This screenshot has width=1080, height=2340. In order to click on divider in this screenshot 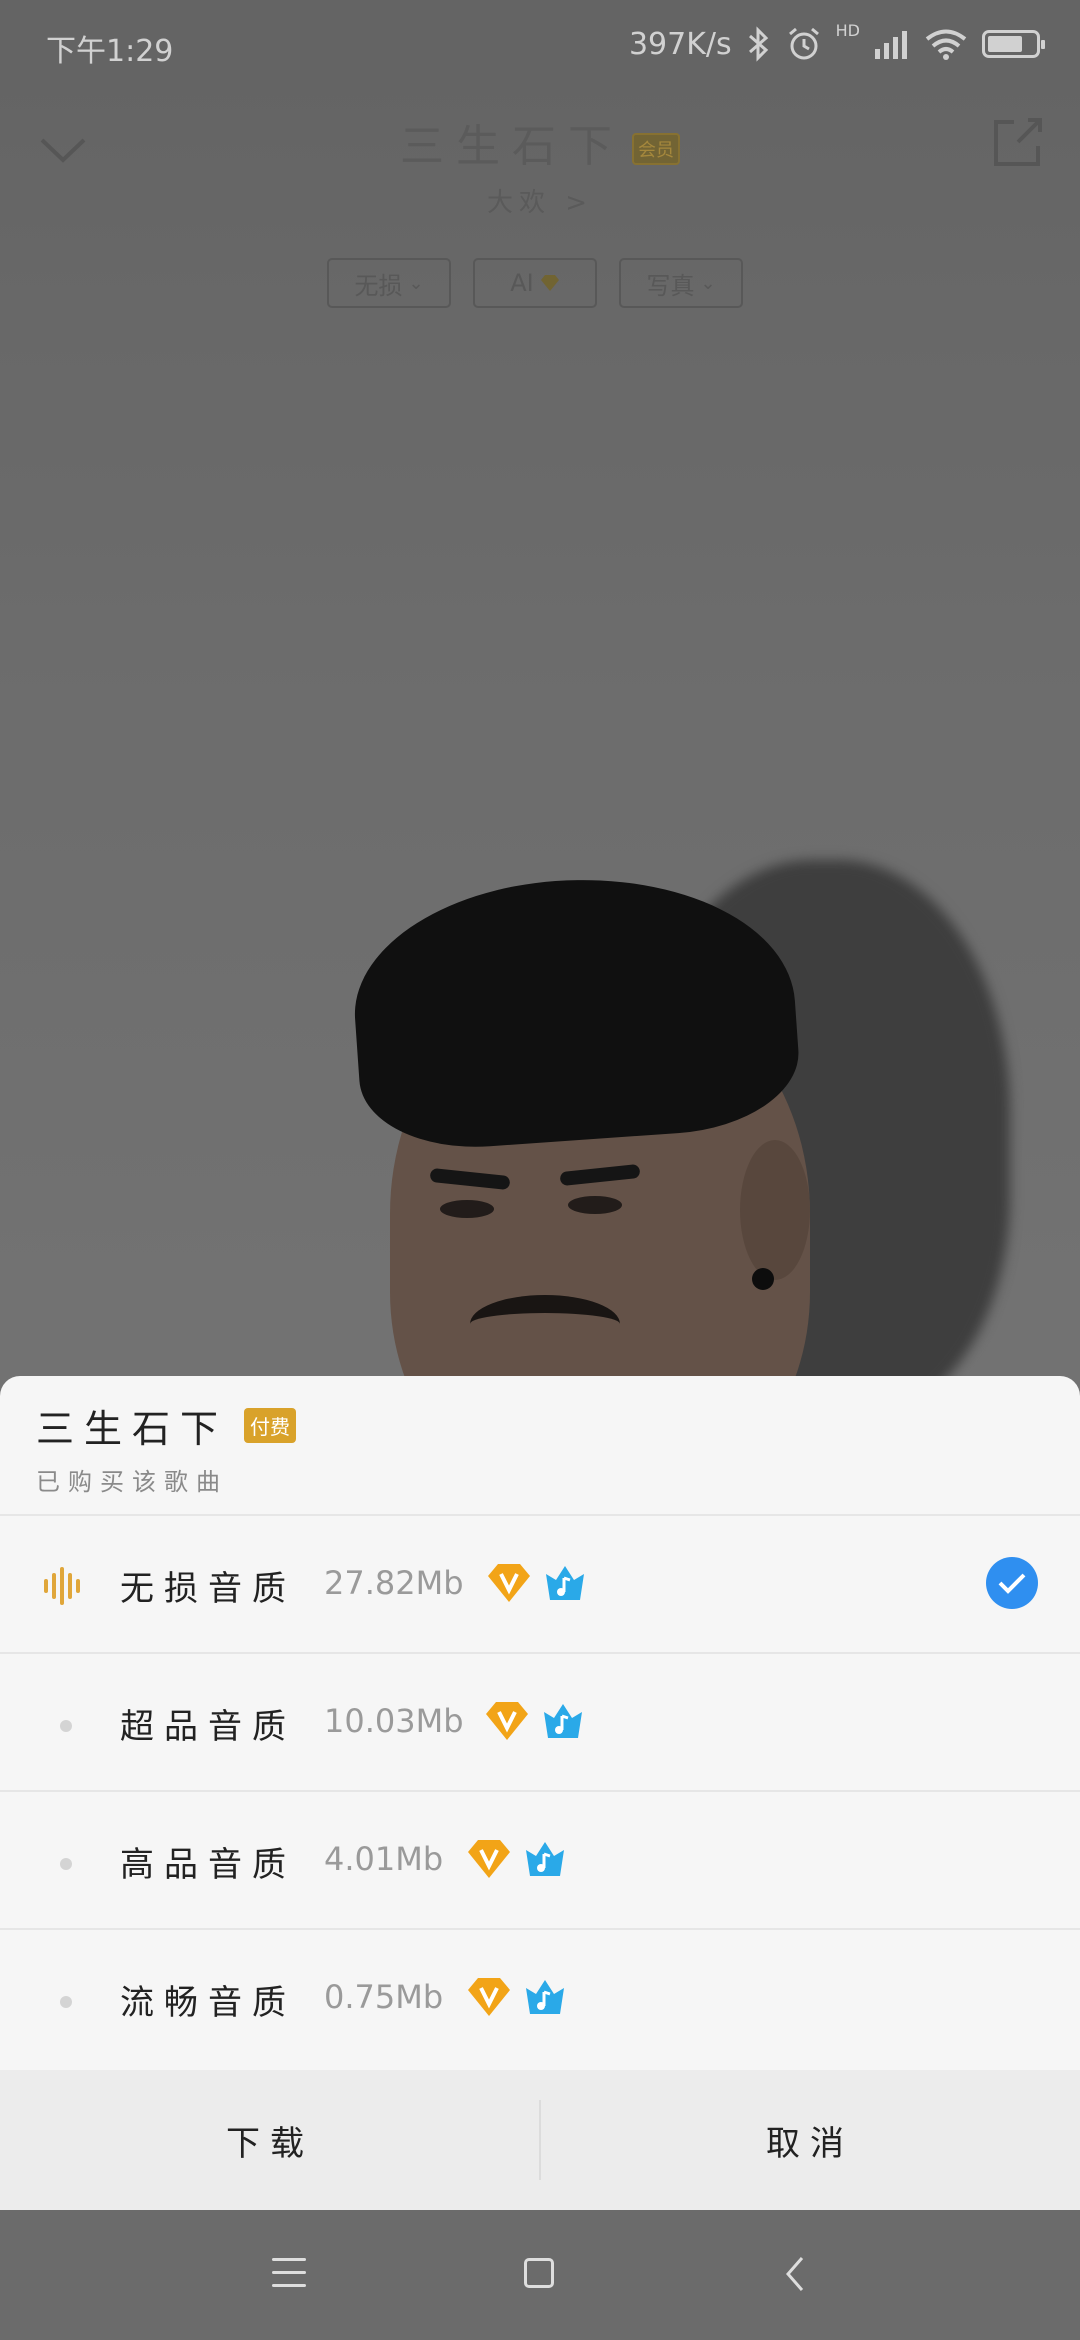, I will do `click(540, 2140)`.